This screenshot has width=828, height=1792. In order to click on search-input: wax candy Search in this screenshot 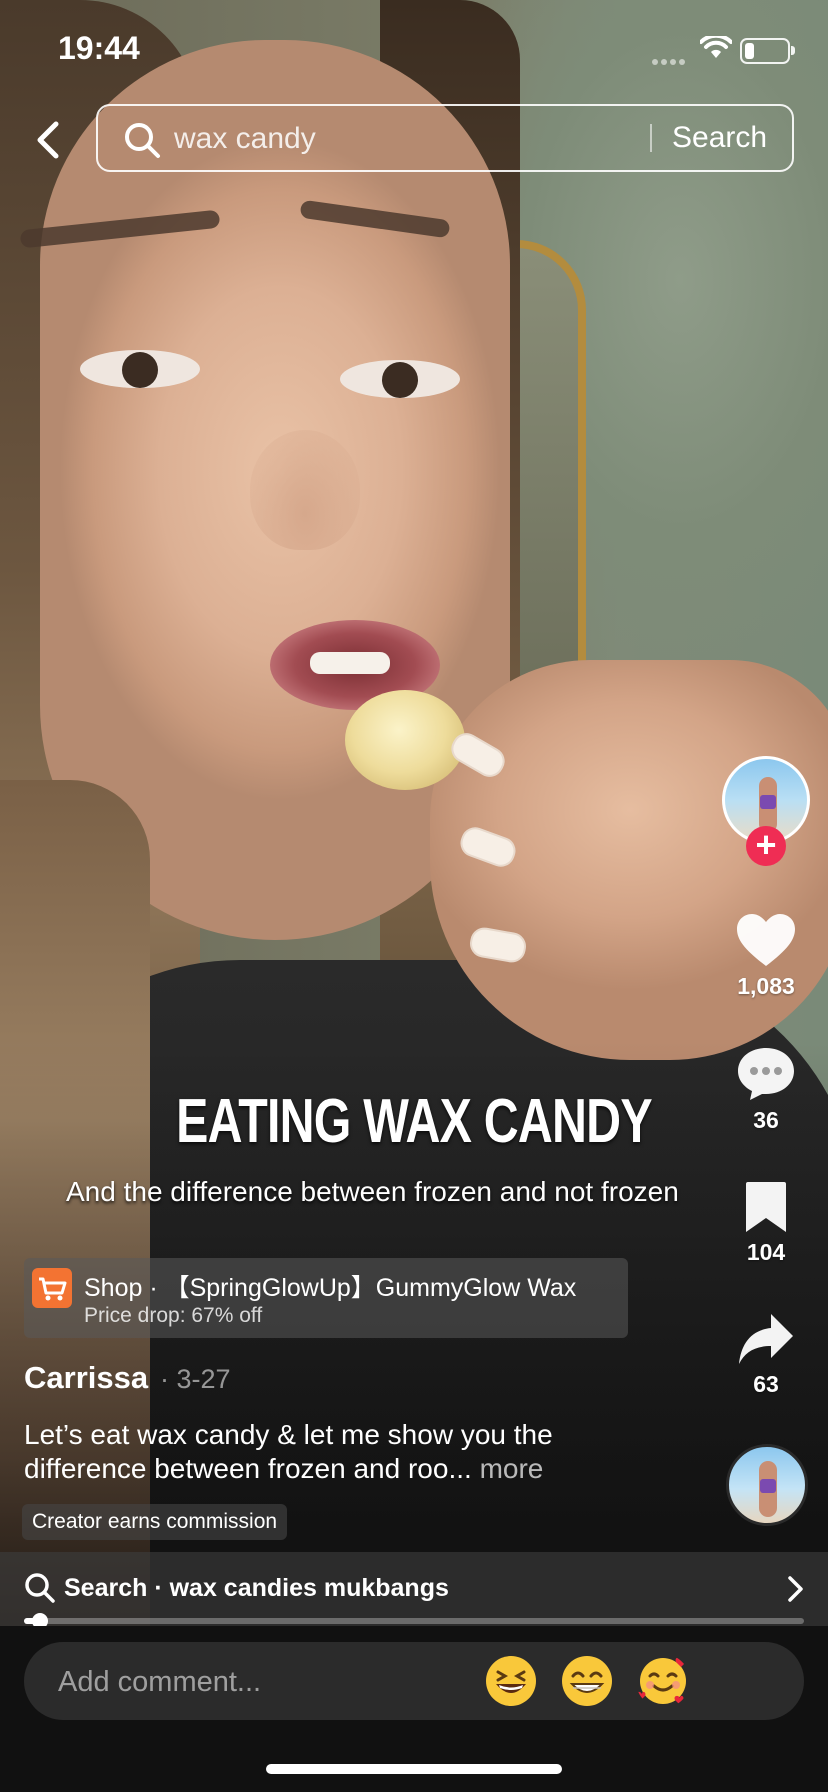, I will do `click(445, 138)`.